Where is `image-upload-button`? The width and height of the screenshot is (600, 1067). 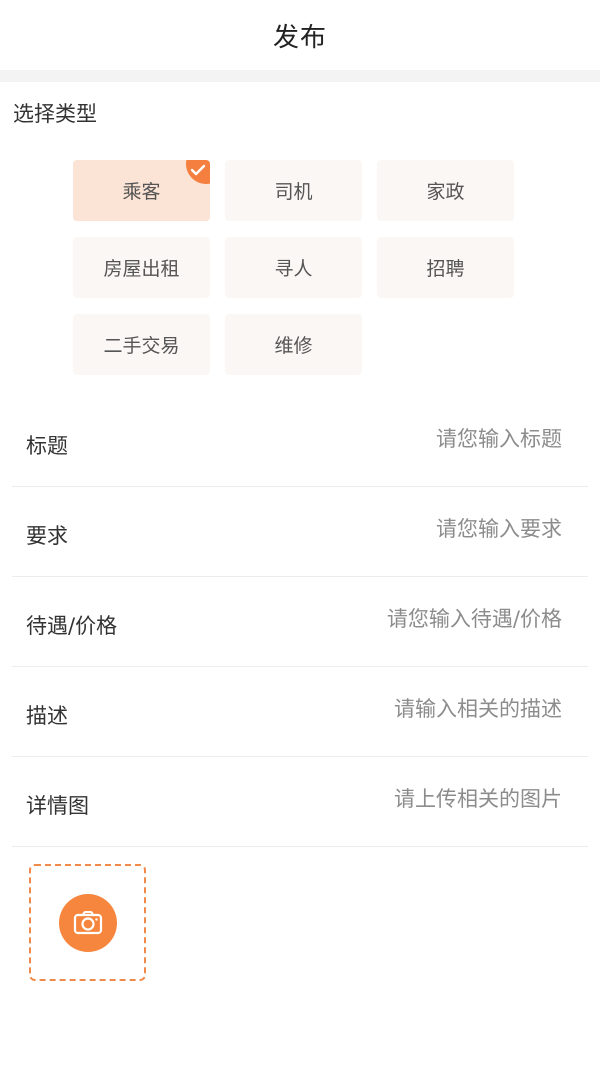 image-upload-button is located at coordinates (87, 922).